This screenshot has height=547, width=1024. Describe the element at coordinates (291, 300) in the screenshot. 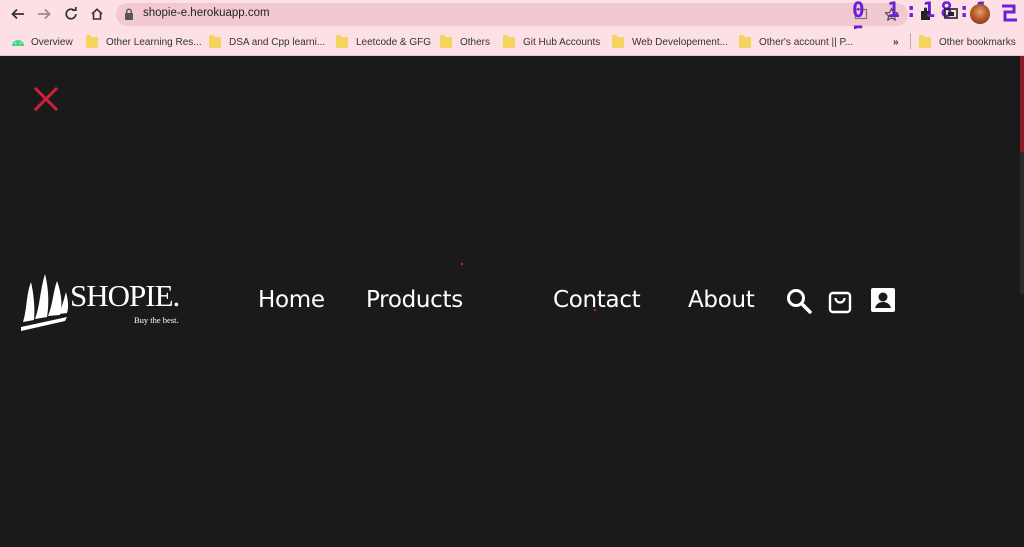

I see `nav-home: Home` at that location.